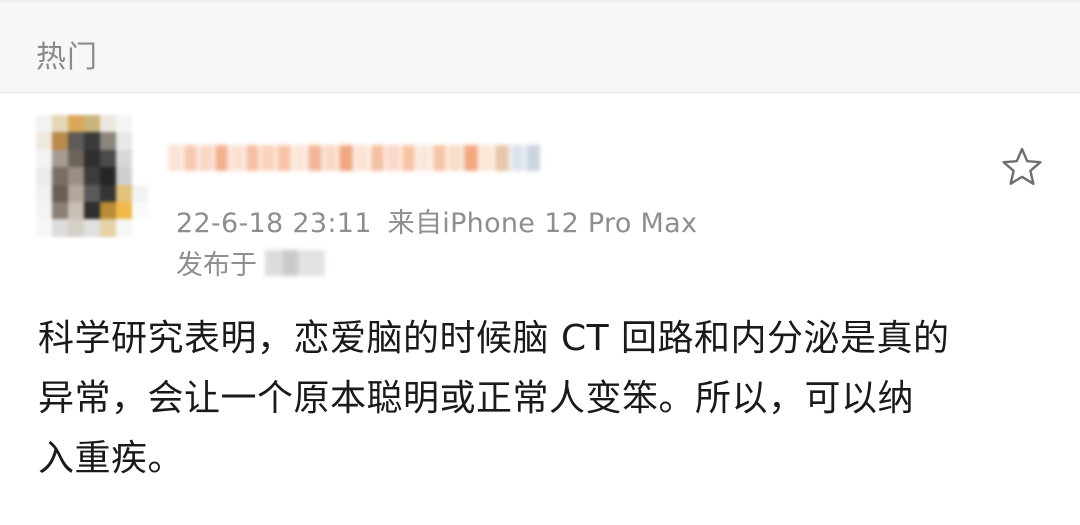 The width and height of the screenshot is (1080, 525). I want to click on avatar, so click(92, 176).